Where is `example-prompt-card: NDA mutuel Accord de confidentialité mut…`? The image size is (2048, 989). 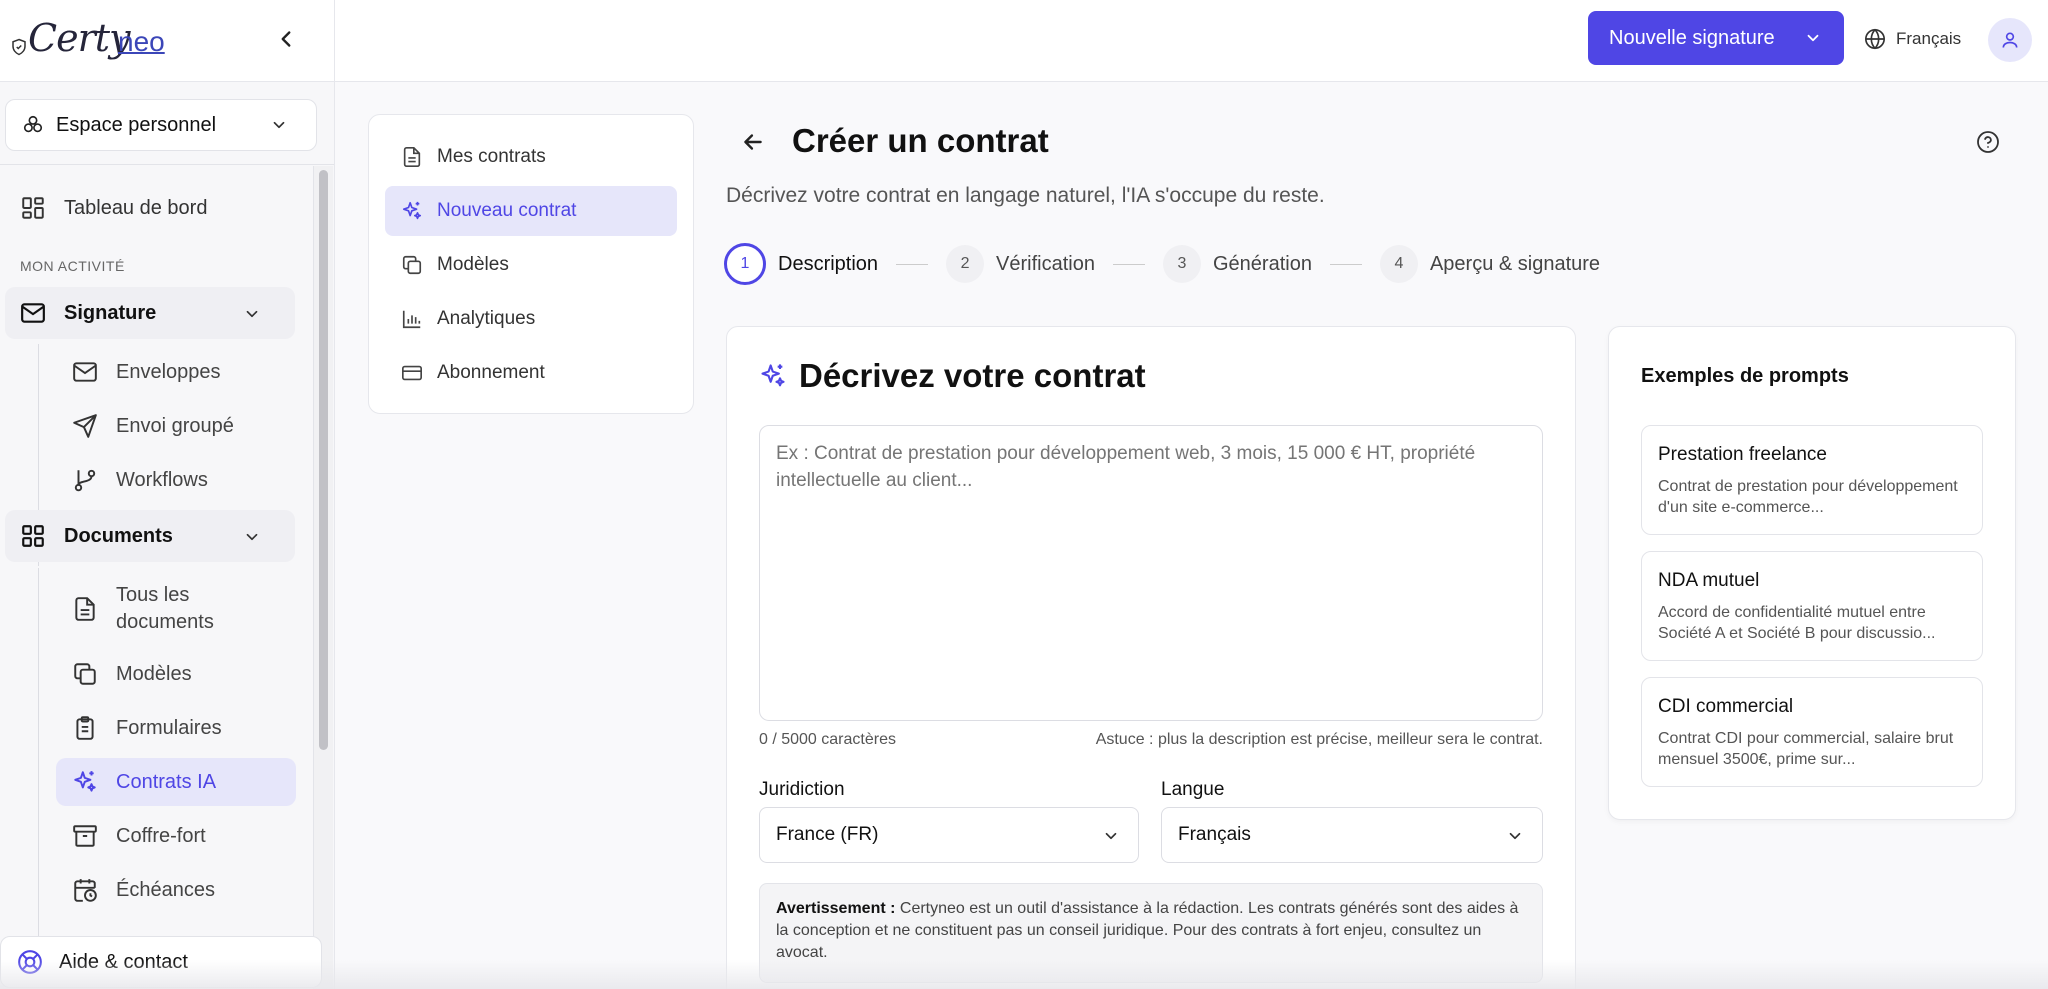
example-prompt-card: NDA mutuel Accord de confidentialité mut… is located at coordinates (1812, 606).